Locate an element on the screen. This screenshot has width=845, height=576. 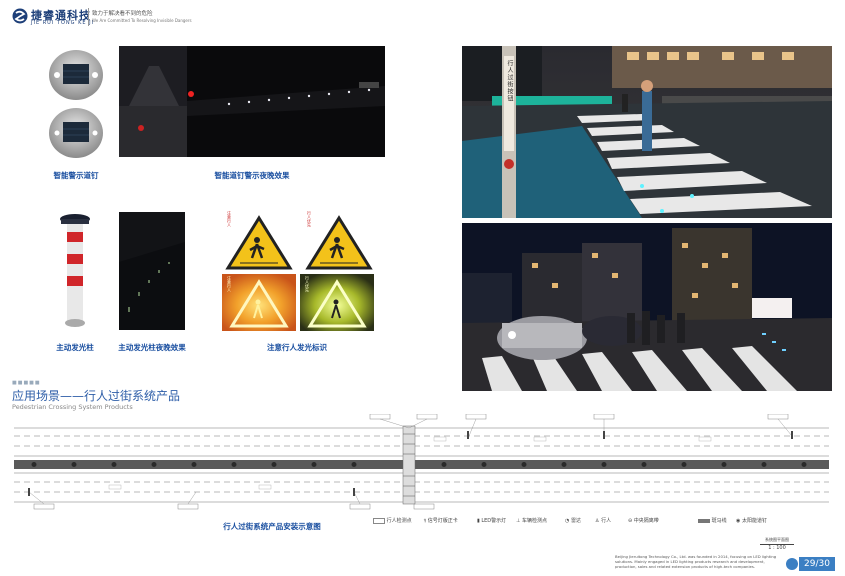
legend-zebra: 斑马线 is located at coordinates (712, 520).